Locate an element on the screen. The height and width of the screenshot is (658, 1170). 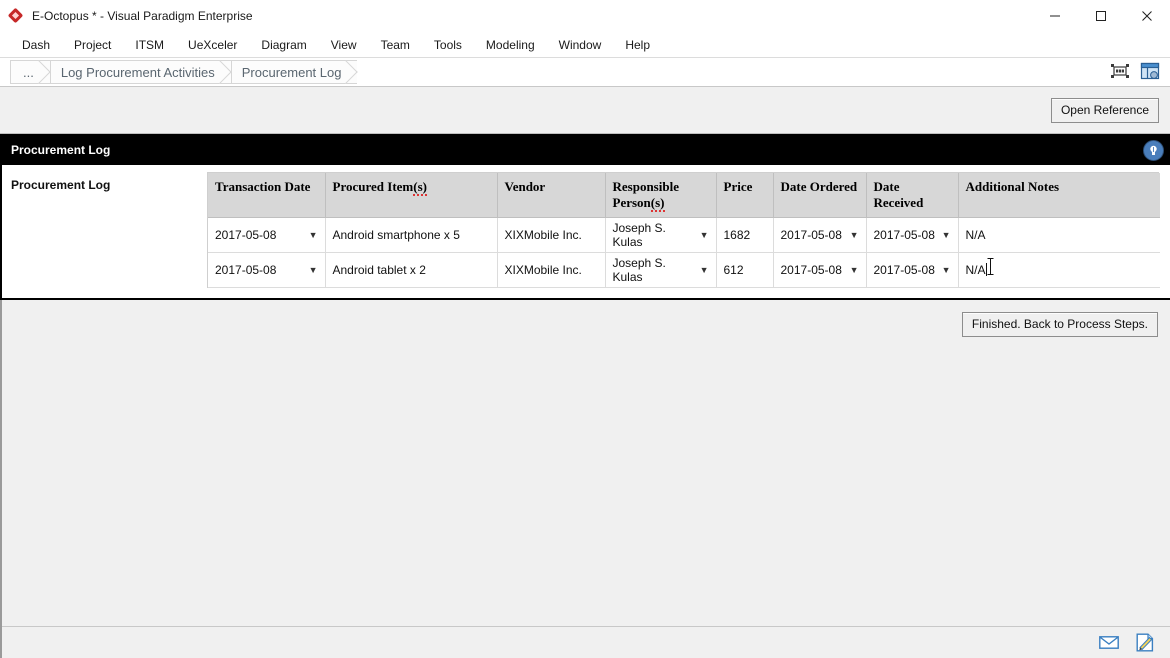
menu-item-view: View is located at coordinates (344, 45).